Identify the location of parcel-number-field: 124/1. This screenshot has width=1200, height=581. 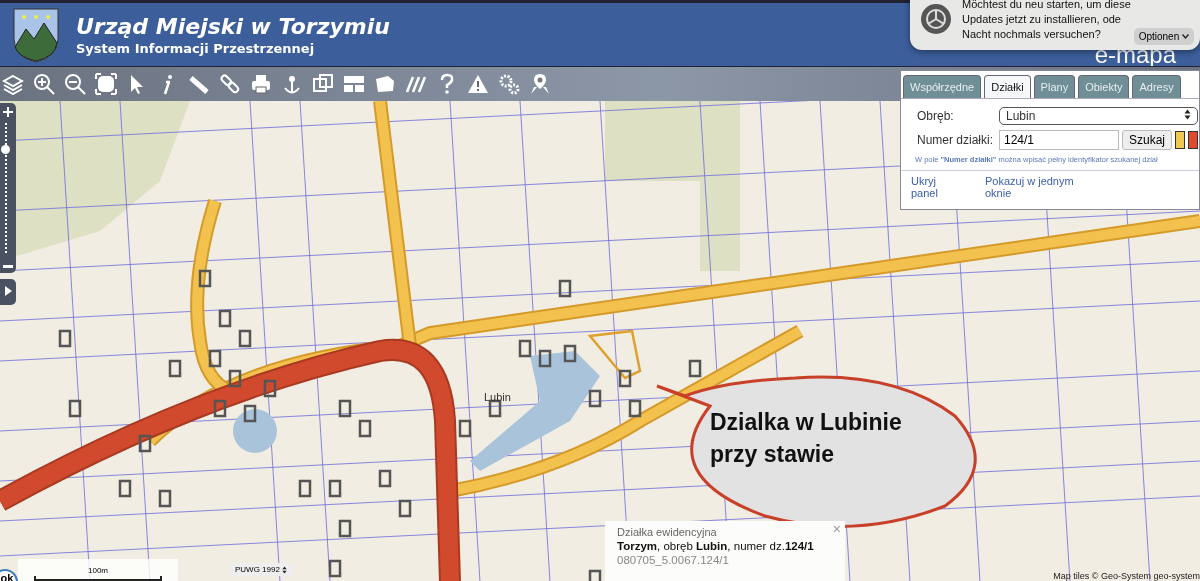
(1059, 140).